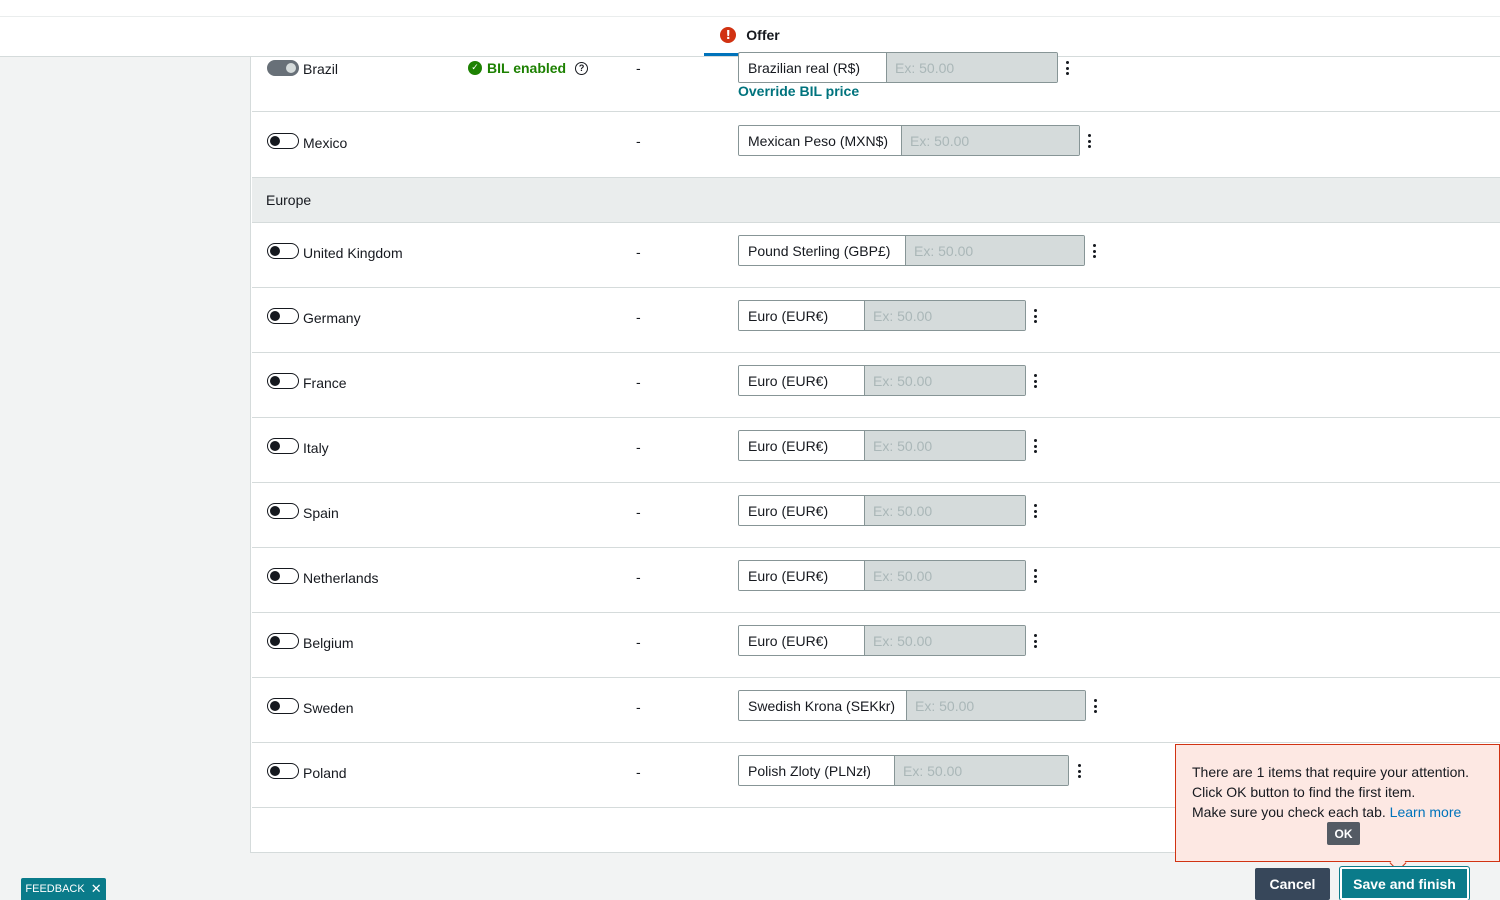 The height and width of the screenshot is (900, 1500). Describe the element at coordinates (1292, 884) in the screenshot. I see `cancel-button: Cancel` at that location.